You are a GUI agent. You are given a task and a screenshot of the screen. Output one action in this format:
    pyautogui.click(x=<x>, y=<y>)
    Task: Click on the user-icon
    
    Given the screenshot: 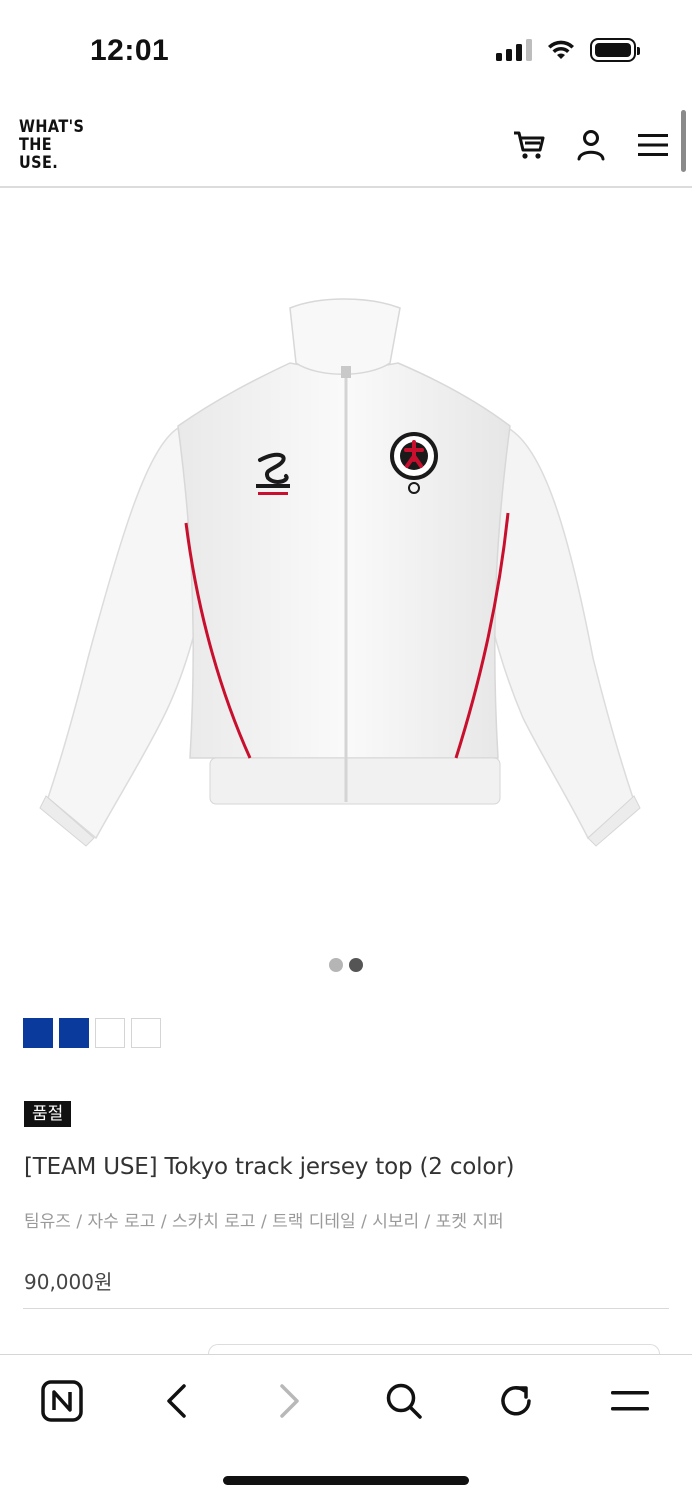 What is the action you would take?
    pyautogui.click(x=591, y=145)
    